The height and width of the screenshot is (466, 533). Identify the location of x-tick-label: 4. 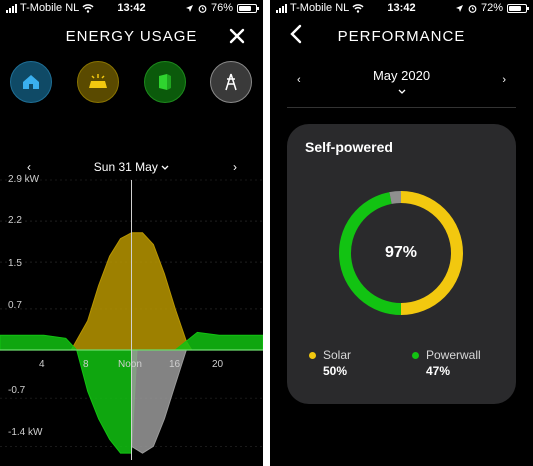
(42, 364).